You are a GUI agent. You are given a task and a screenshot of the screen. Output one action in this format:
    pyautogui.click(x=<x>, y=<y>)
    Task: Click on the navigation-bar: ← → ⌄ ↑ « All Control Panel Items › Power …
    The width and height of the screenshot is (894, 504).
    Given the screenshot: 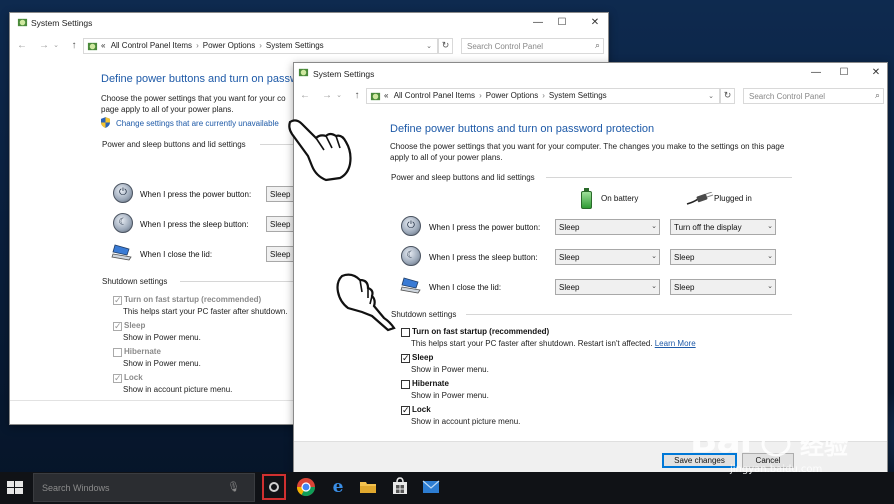 What is the action you would take?
    pyautogui.click(x=309, y=46)
    